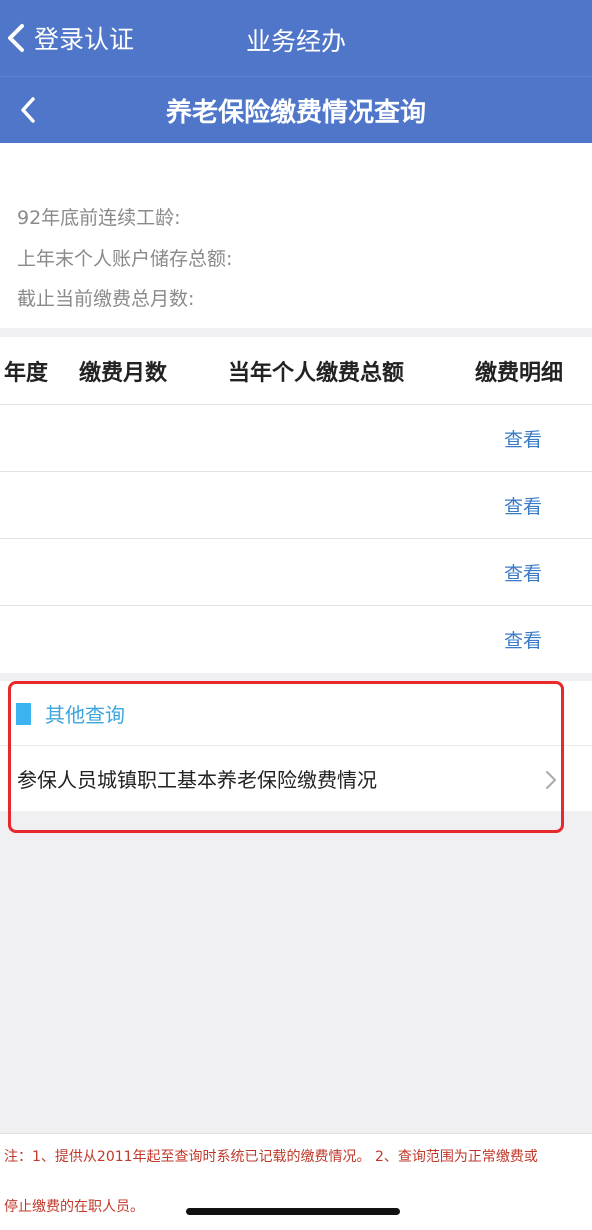 The image size is (592, 1230). I want to click on app-title: 业务经办, so click(295, 41).